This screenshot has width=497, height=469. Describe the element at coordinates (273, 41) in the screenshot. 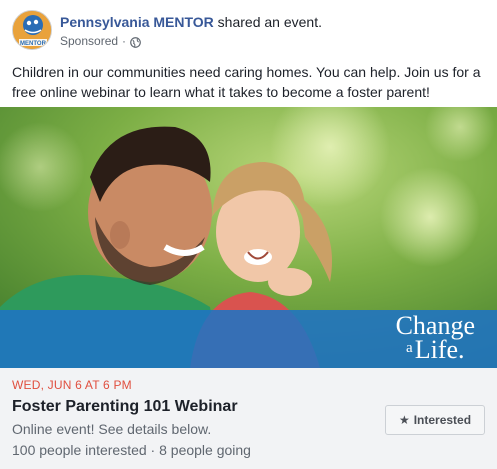

I see `sponsored-line: Sponsored ·` at that location.